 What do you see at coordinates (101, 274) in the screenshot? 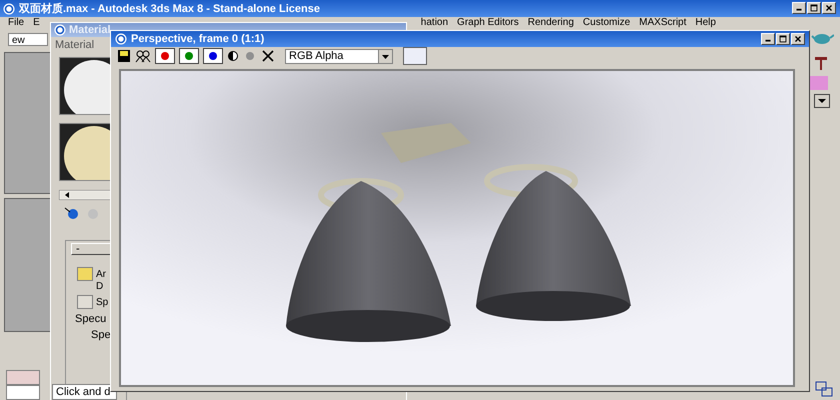
I see `color-label: Ar` at bounding box center [101, 274].